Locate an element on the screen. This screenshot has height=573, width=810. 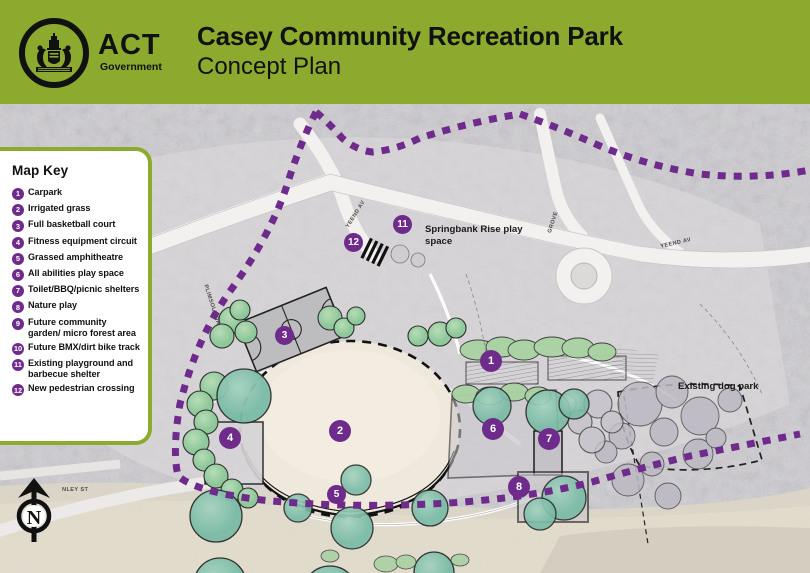
map-key-item-4: 4 Fitness equipment circuit is located at coordinates (76, 242).